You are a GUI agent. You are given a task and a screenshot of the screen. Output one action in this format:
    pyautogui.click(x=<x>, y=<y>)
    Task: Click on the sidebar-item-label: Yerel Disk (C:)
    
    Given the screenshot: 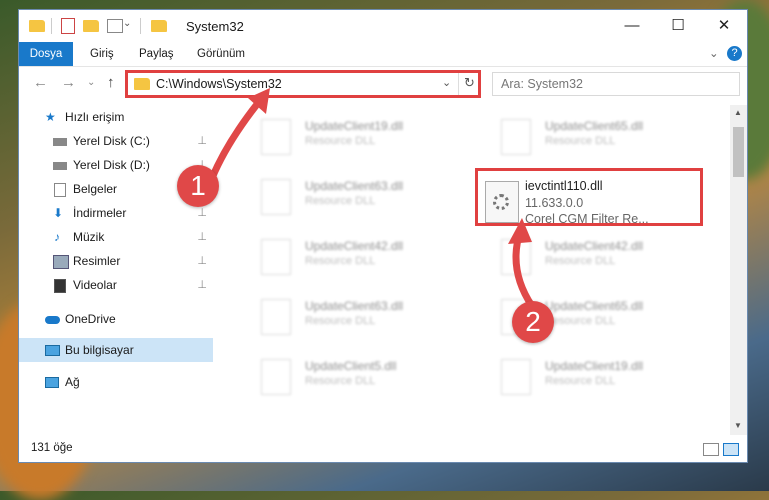 What is the action you would take?
    pyautogui.click(x=111, y=141)
    